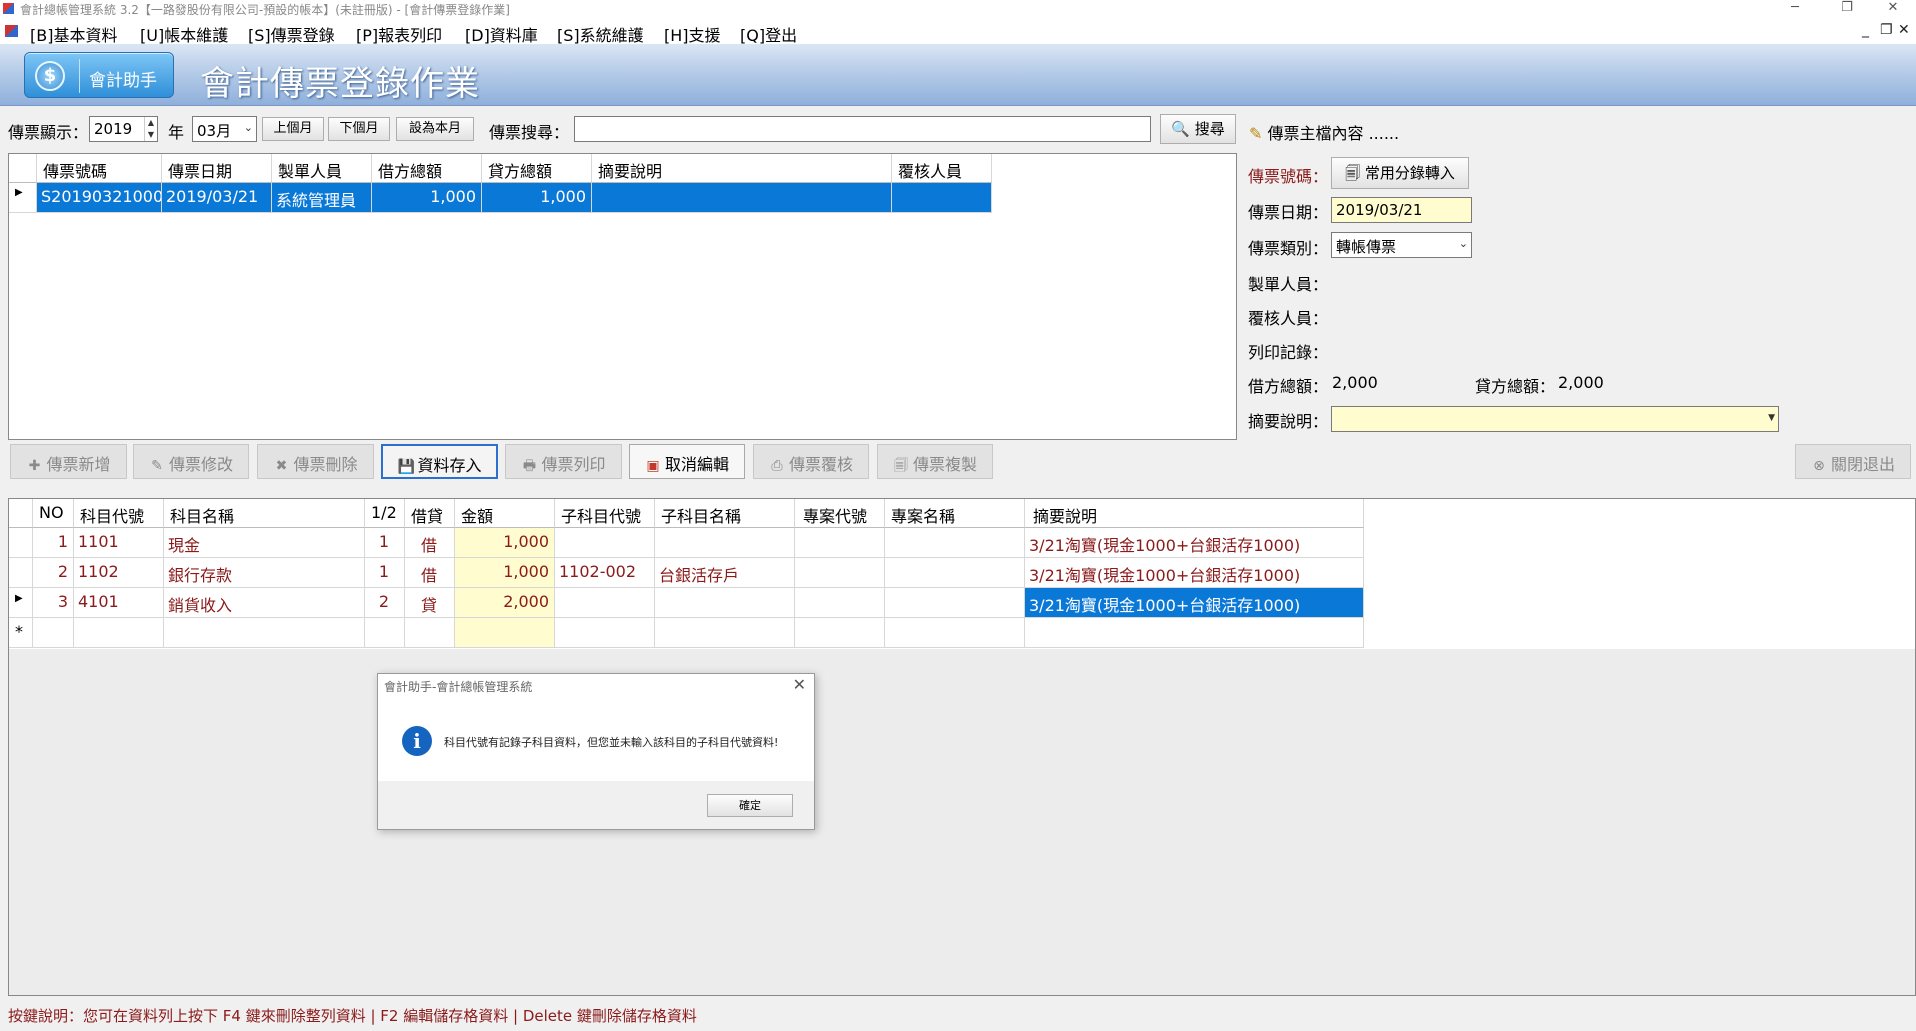  I want to click on table-row-cell: 銷貨收入, so click(264, 603).